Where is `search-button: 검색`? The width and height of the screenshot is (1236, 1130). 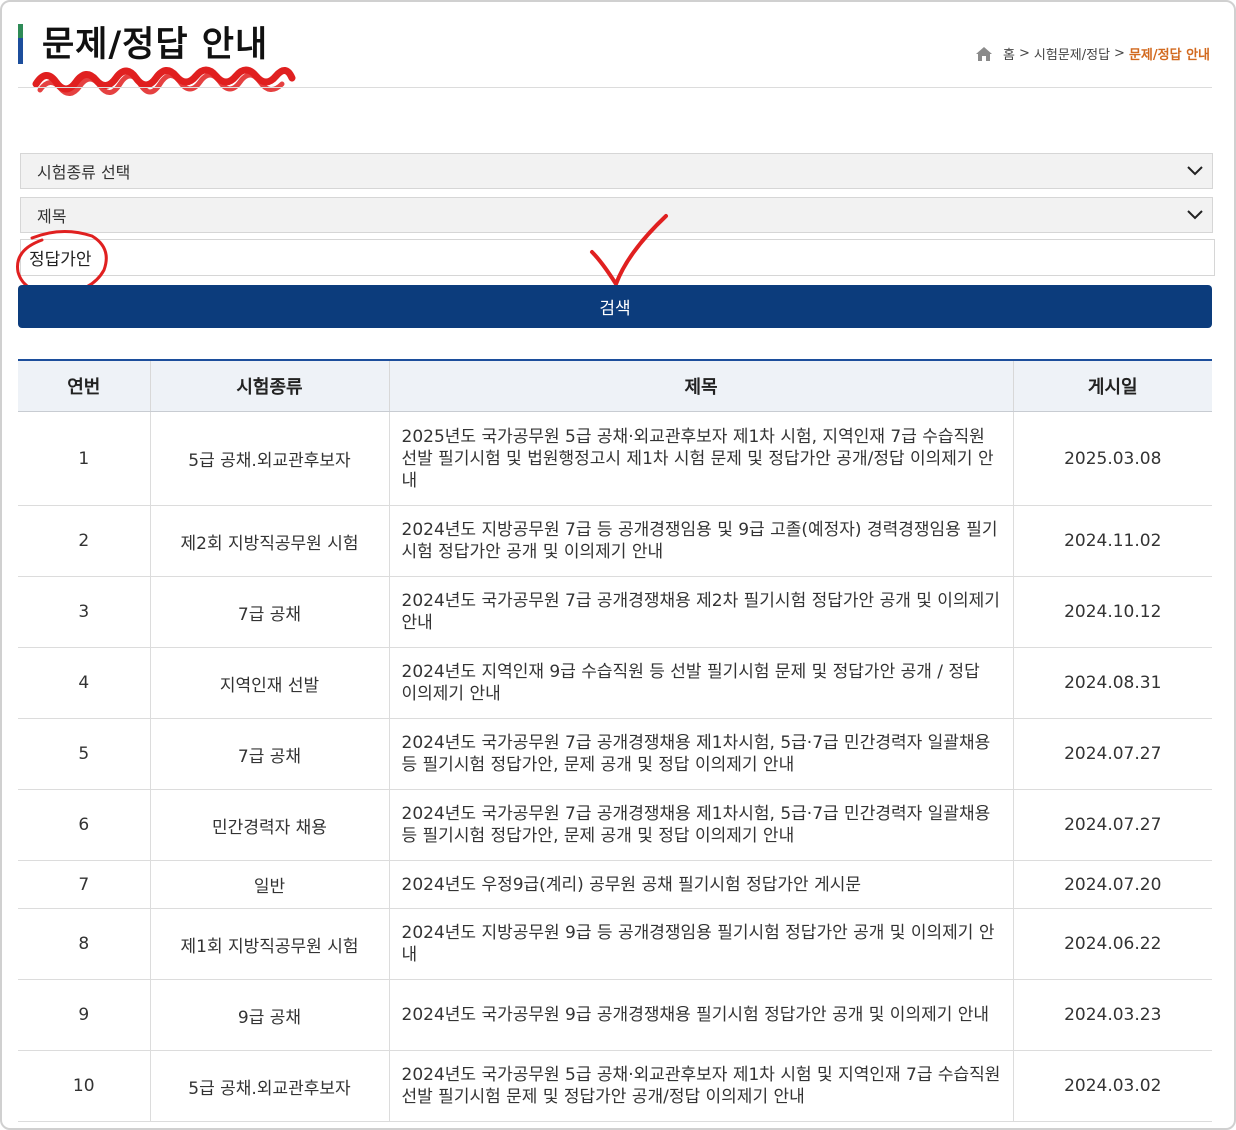 search-button: 검색 is located at coordinates (615, 306).